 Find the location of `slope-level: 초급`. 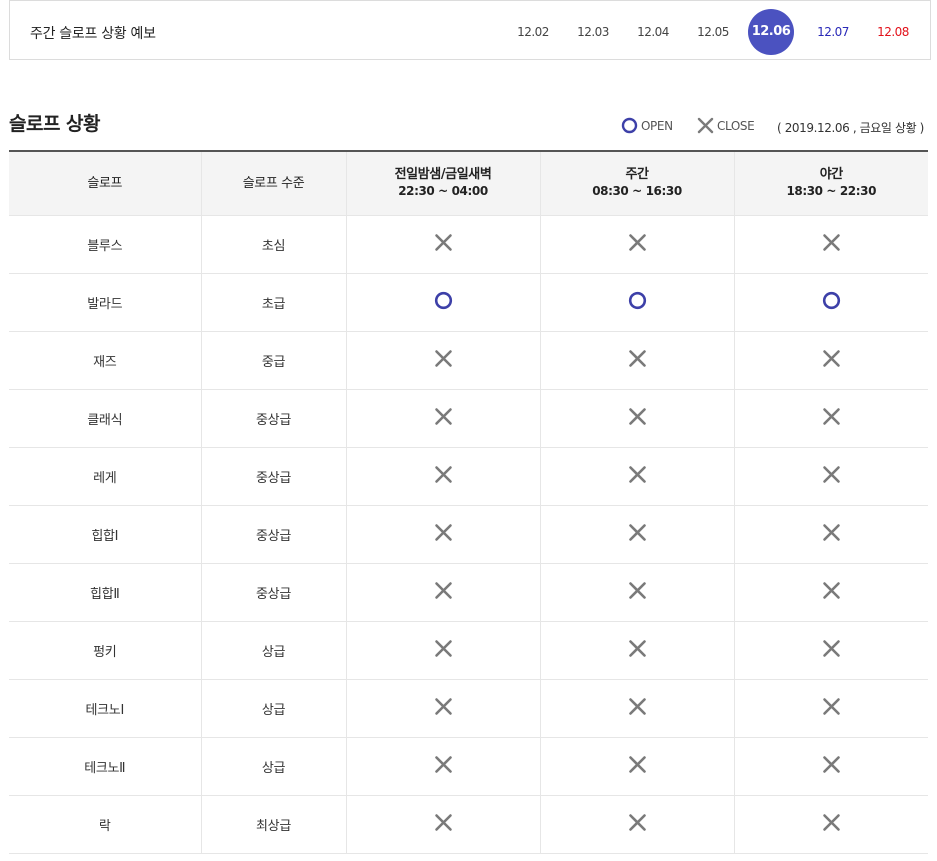

slope-level: 초급 is located at coordinates (274, 302).